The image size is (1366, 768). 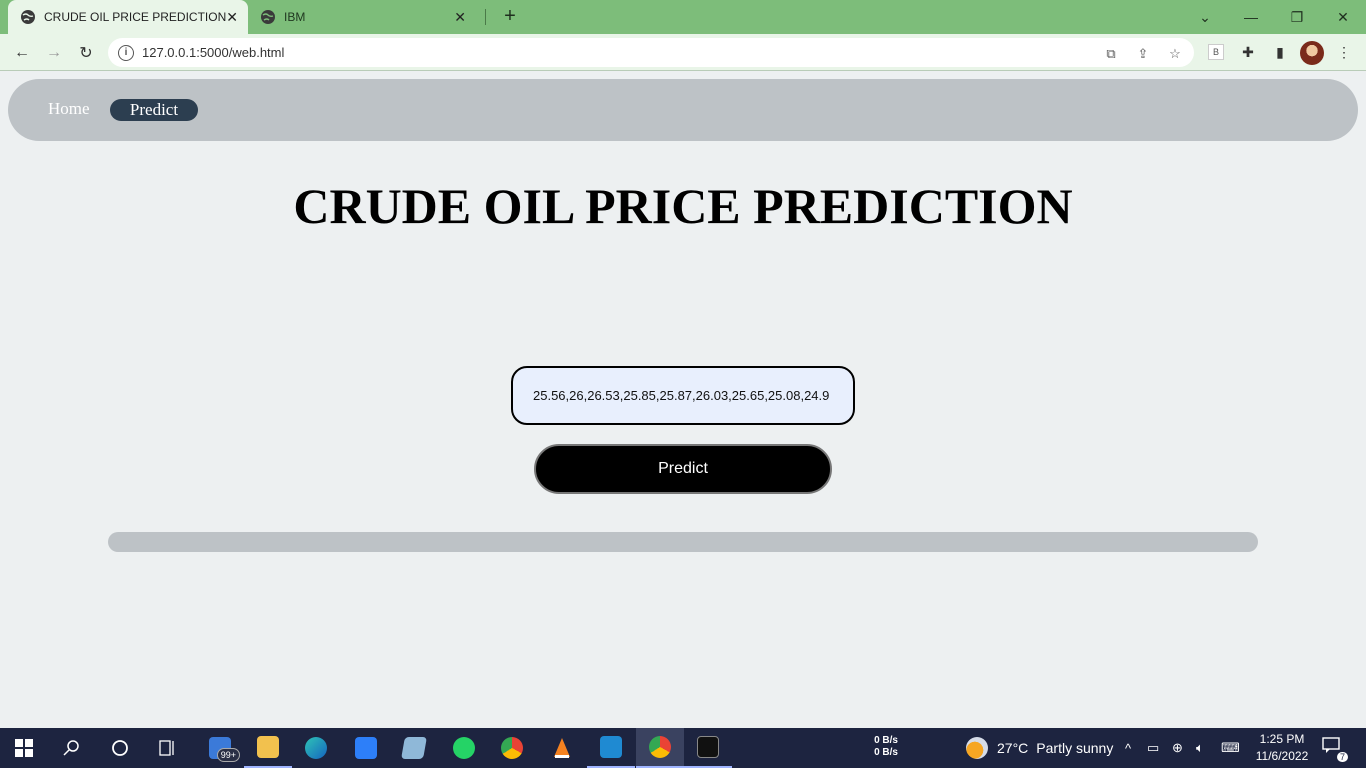 I want to click on show-hidden-icons-chevron-icon: ^, so click(x=1128, y=748).